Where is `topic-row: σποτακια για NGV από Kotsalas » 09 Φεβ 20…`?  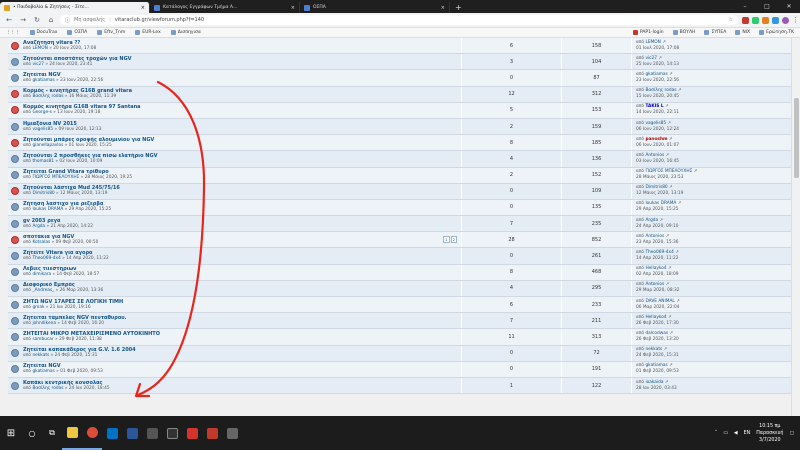 topic-row: σποτακια για NGV από Kotsalas » 09 Φεβ 20… is located at coordinates (399, 240).